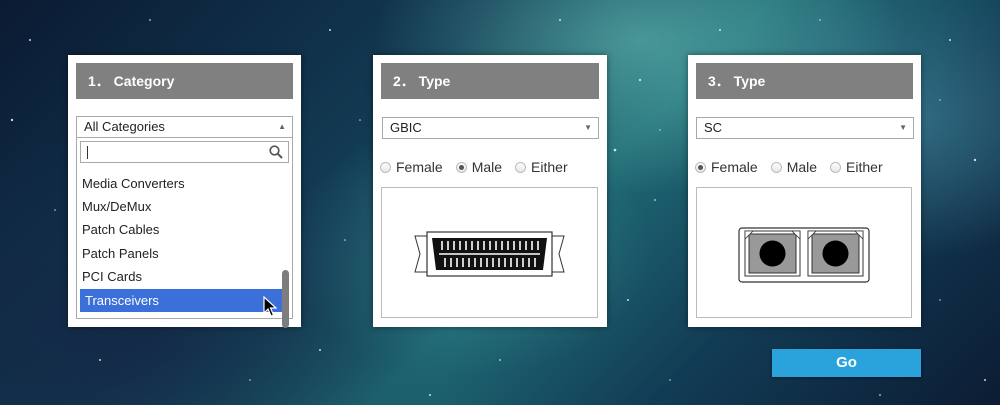 The height and width of the screenshot is (405, 1000). Describe the element at coordinates (178, 183) in the screenshot. I see `option-media-converters: Media Converters` at that location.